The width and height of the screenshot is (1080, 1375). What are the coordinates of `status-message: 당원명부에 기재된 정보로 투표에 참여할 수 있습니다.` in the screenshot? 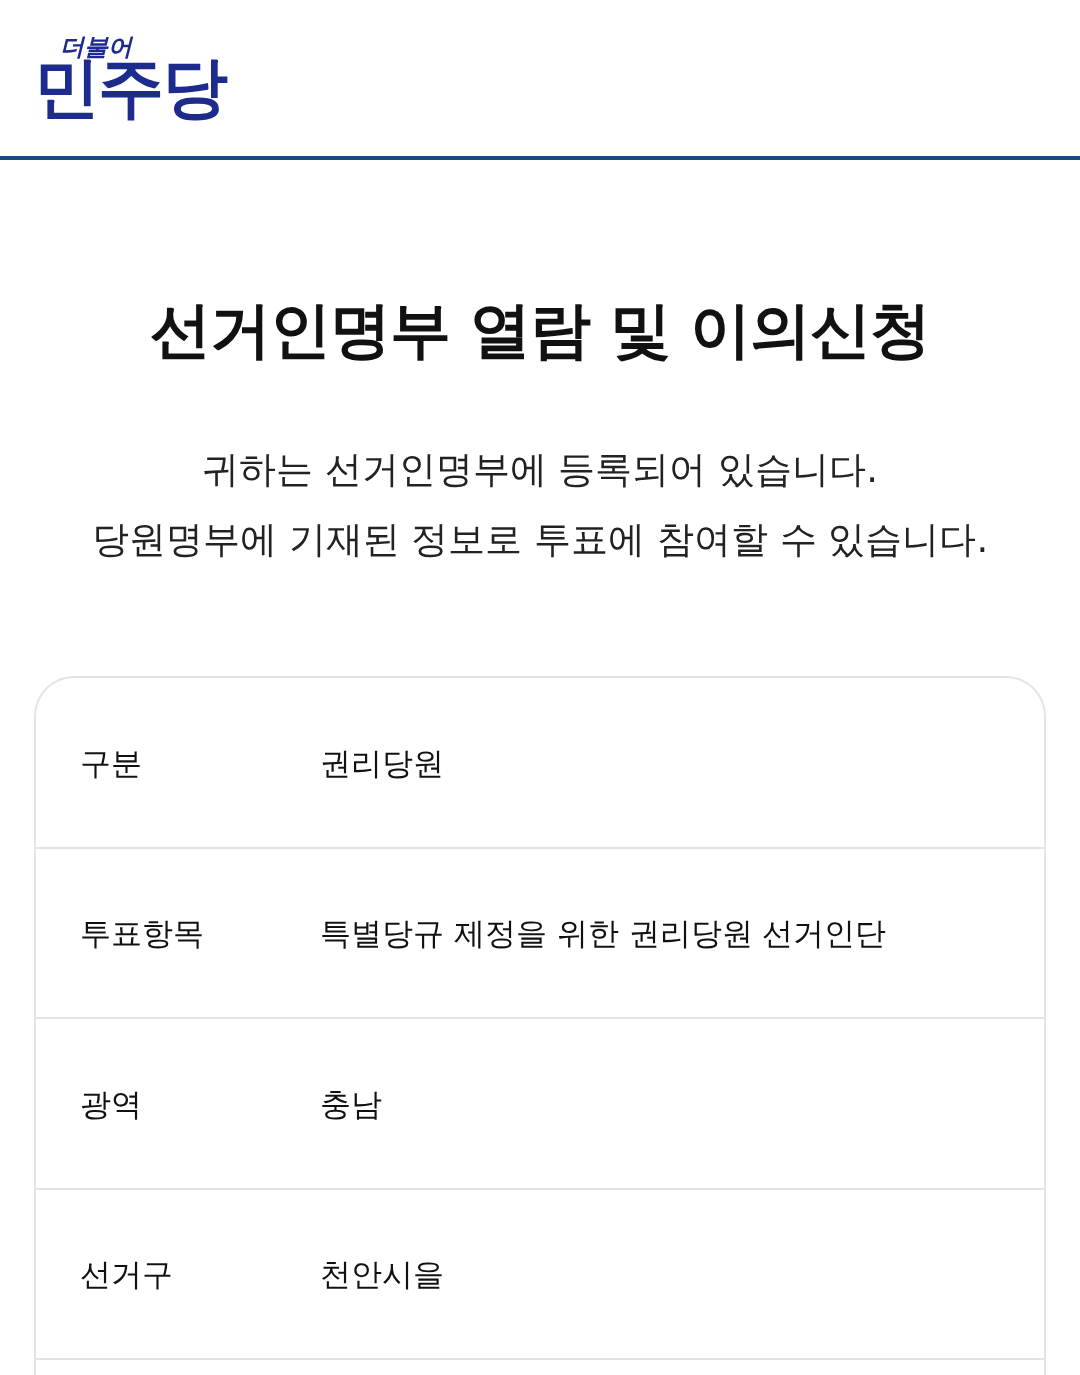 It's located at (540, 540).